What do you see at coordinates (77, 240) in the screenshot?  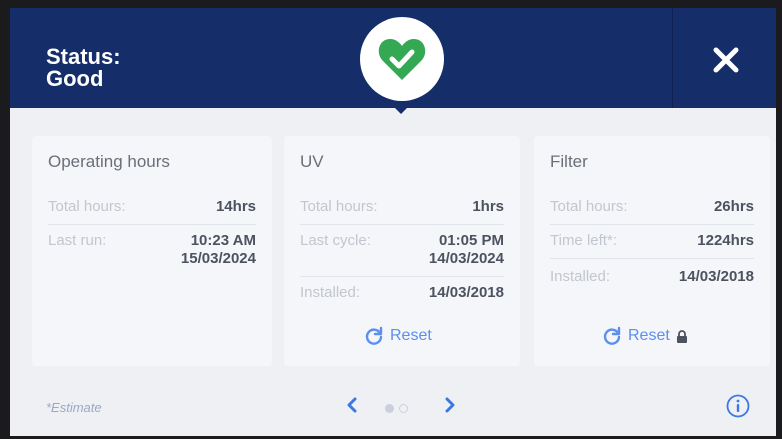 I see `operating-last-label: Last run:` at bounding box center [77, 240].